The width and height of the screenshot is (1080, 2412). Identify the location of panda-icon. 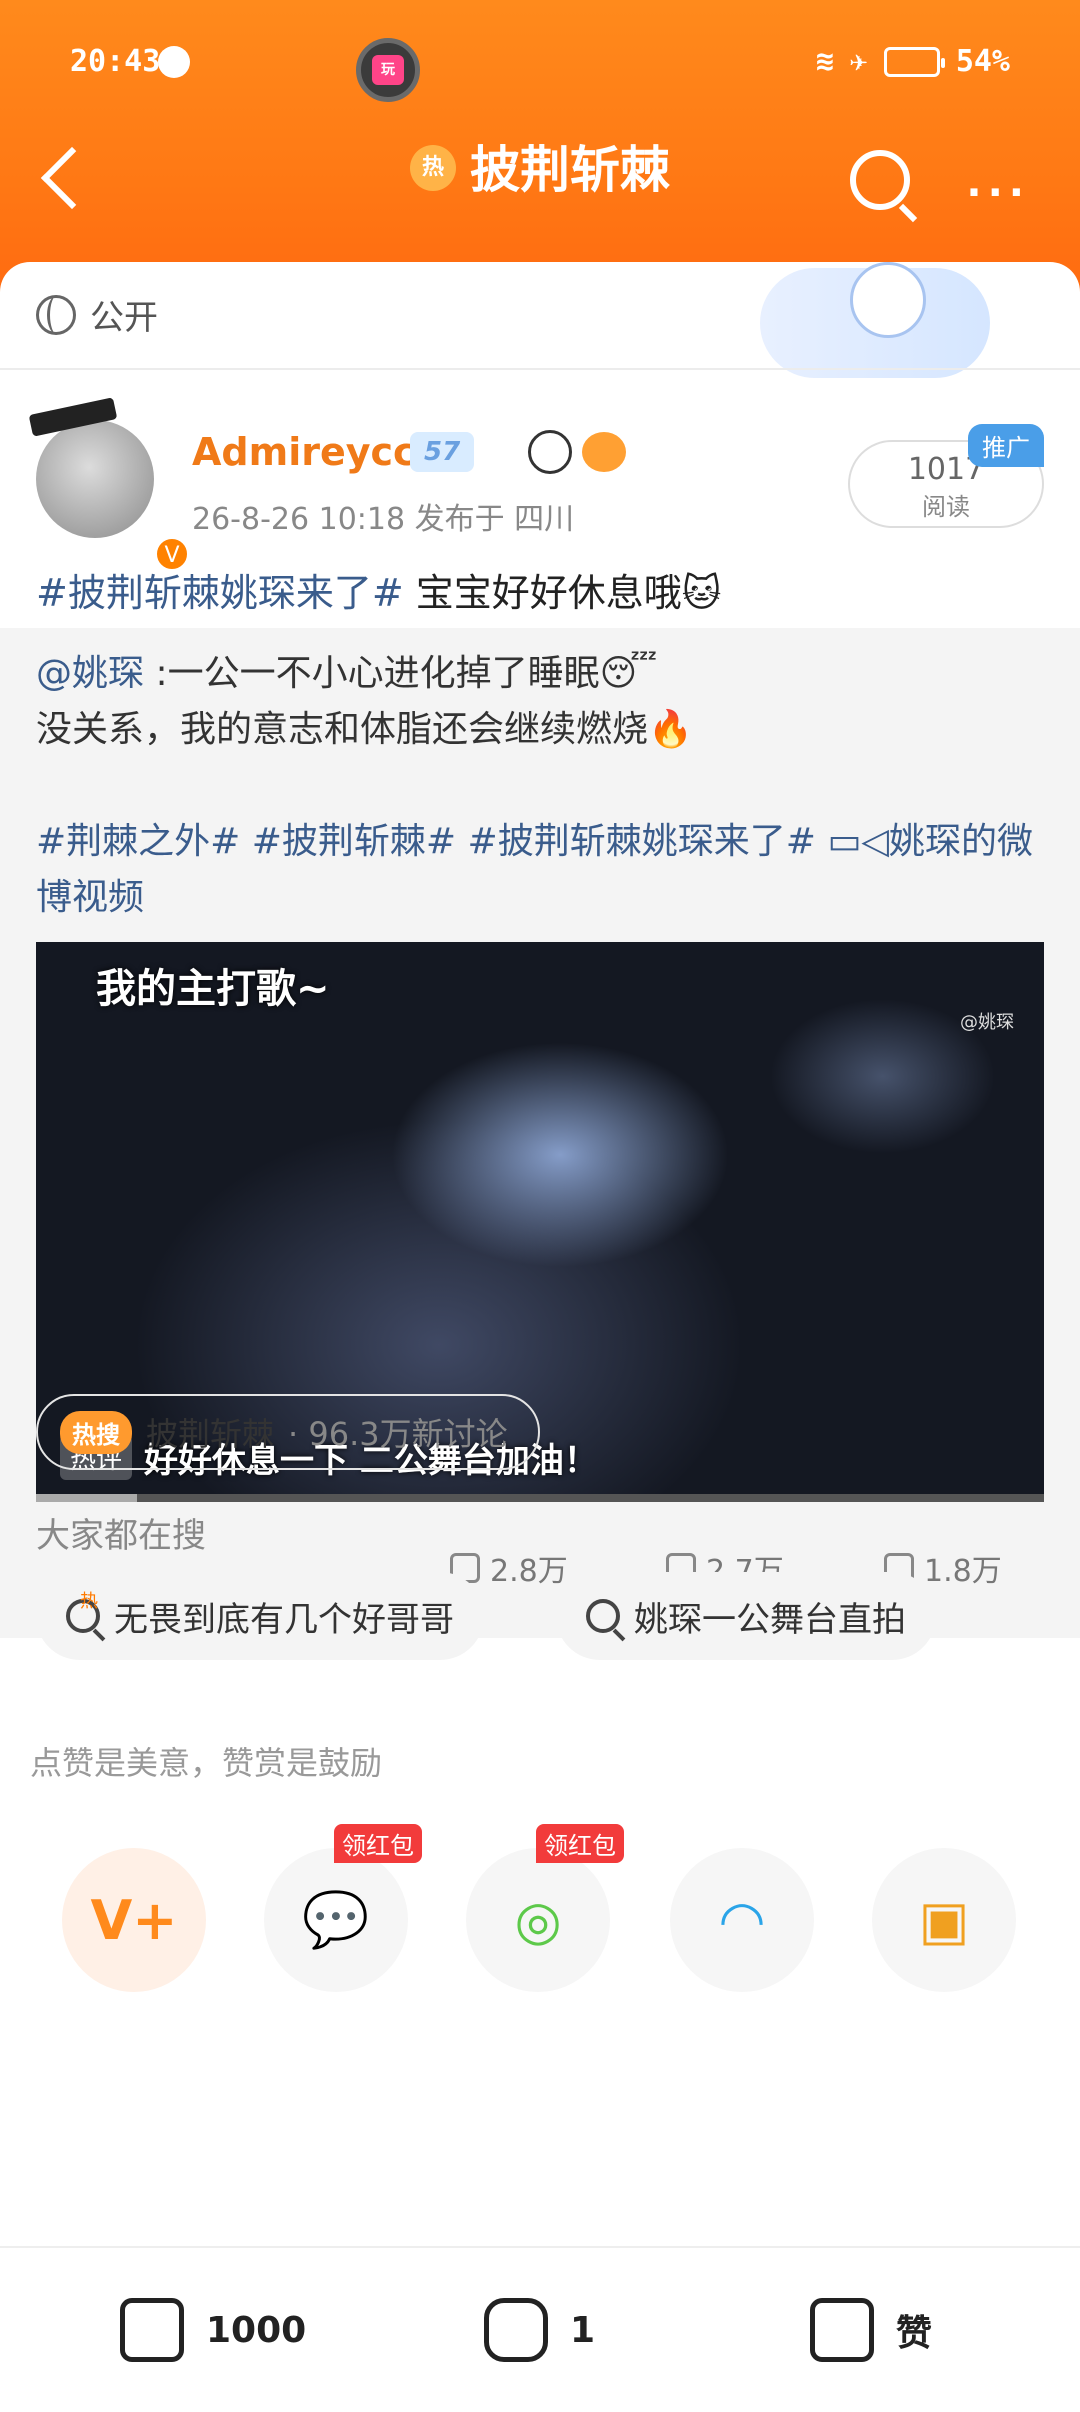
(550, 452).